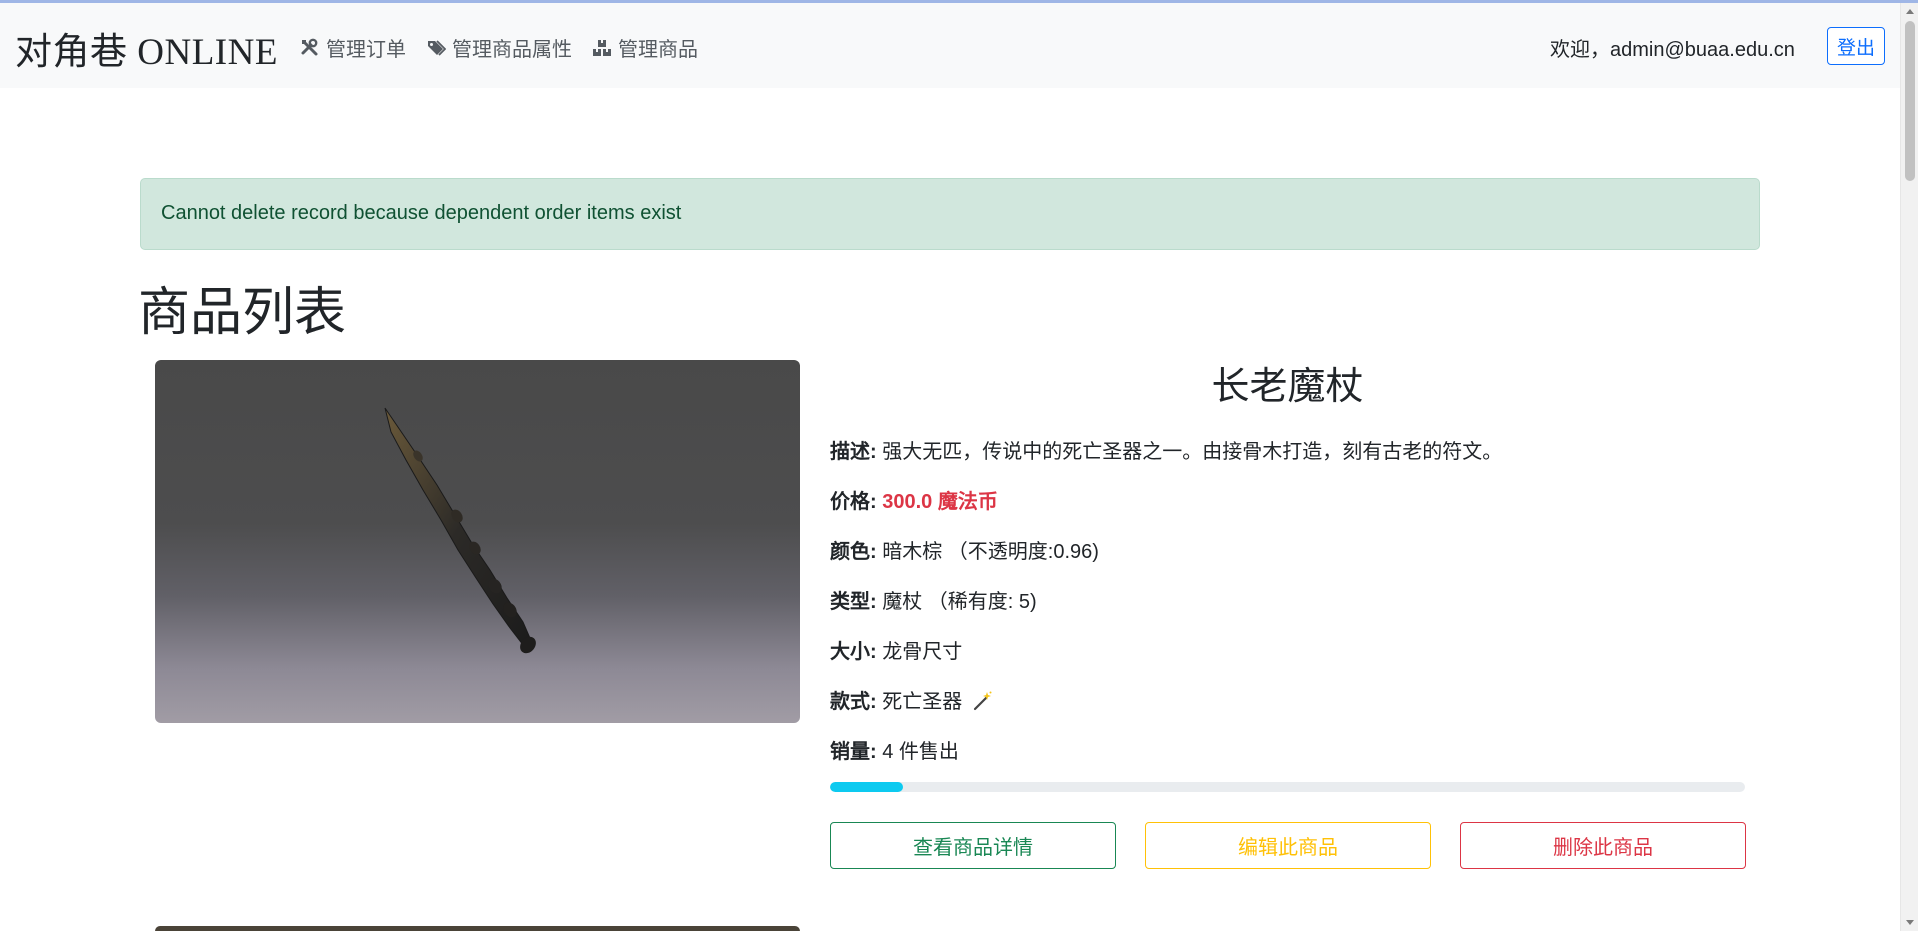 The height and width of the screenshot is (931, 1918). Describe the element at coordinates (477, 928) in the screenshot. I see `next-product-image-edge` at that location.